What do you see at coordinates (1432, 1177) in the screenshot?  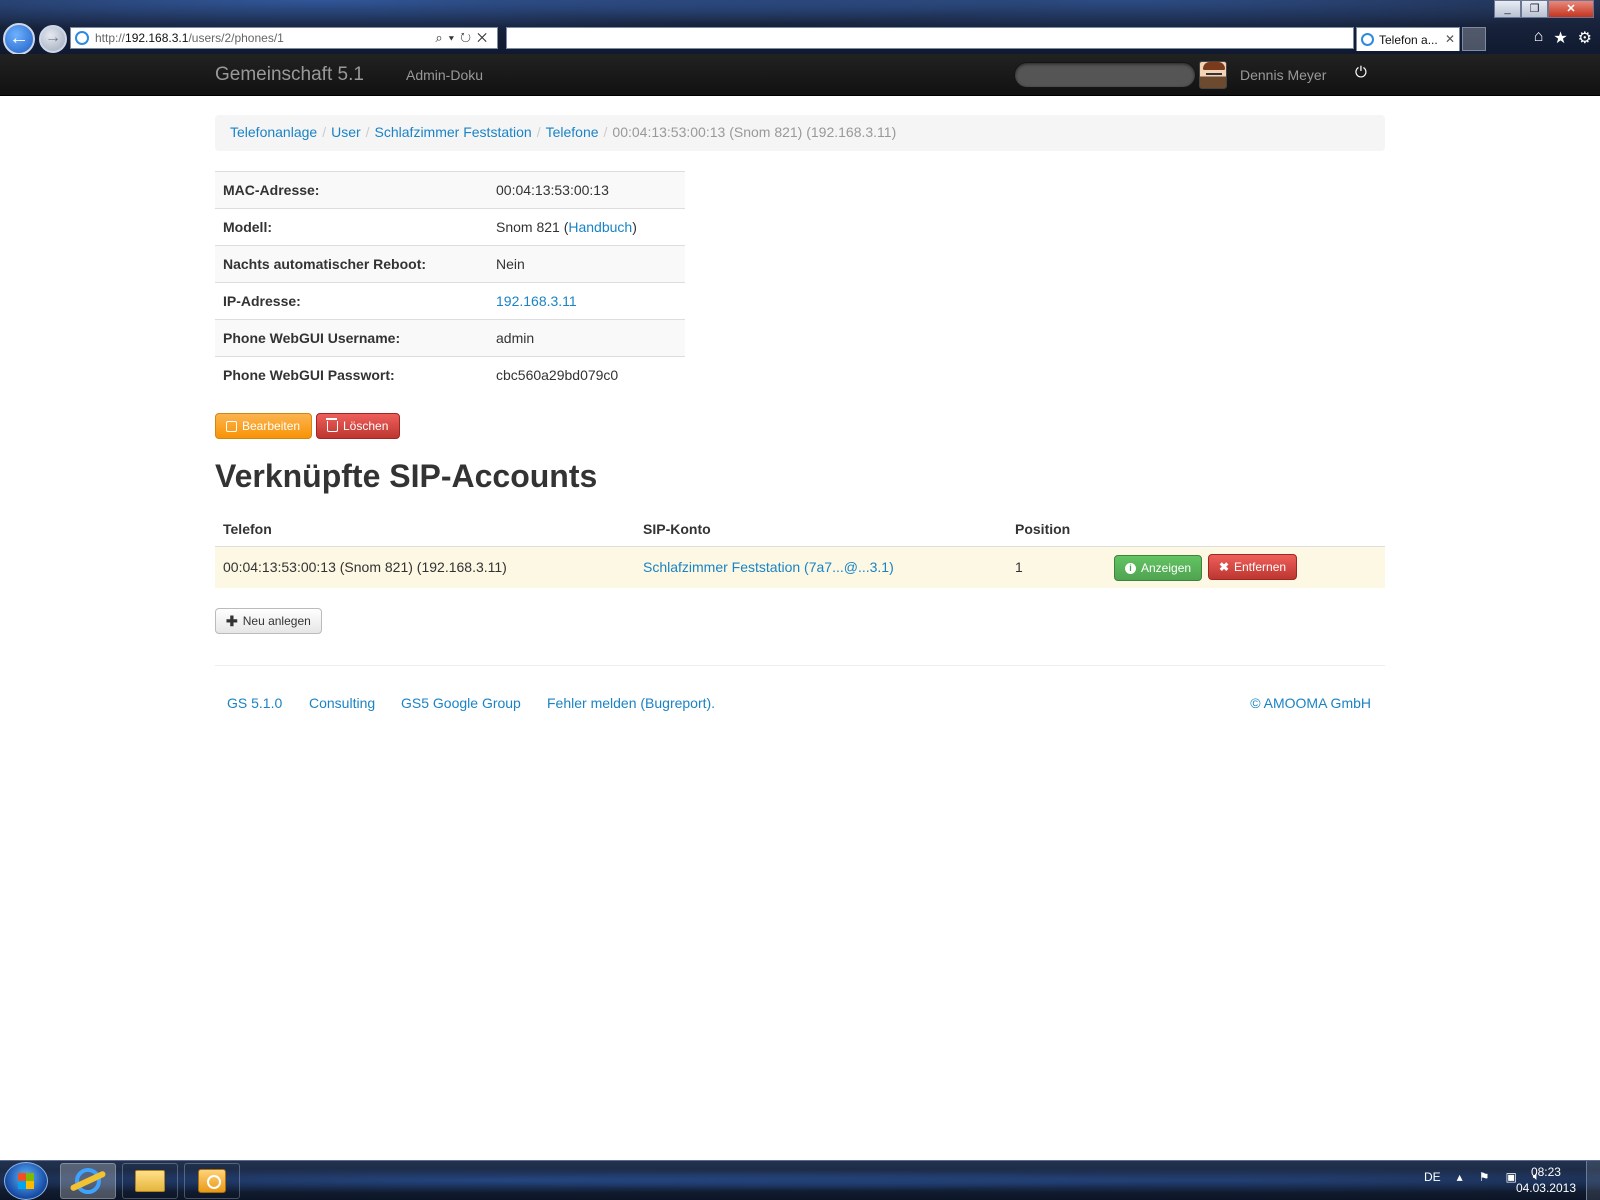 I see `language-indicator: DE` at bounding box center [1432, 1177].